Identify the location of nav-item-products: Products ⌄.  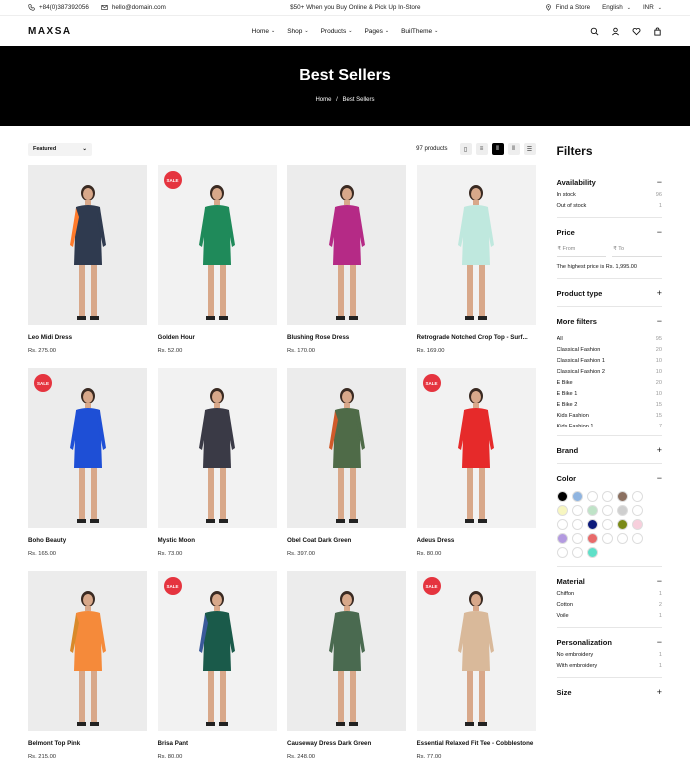
(337, 31).